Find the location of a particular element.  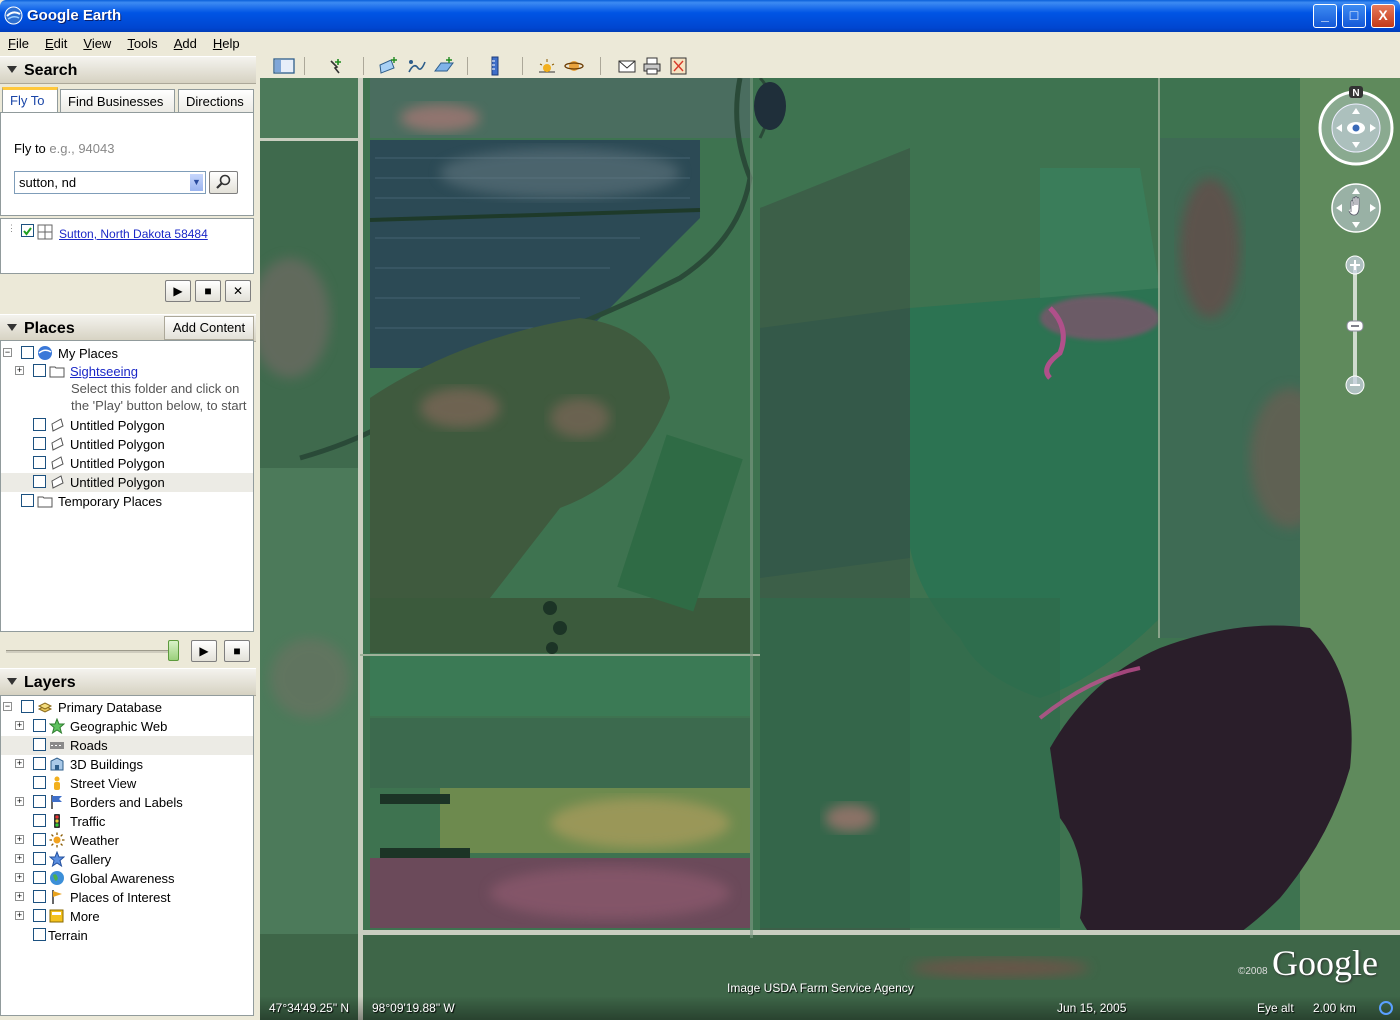

play-tour-button: ▶ is located at coordinates (204, 651).